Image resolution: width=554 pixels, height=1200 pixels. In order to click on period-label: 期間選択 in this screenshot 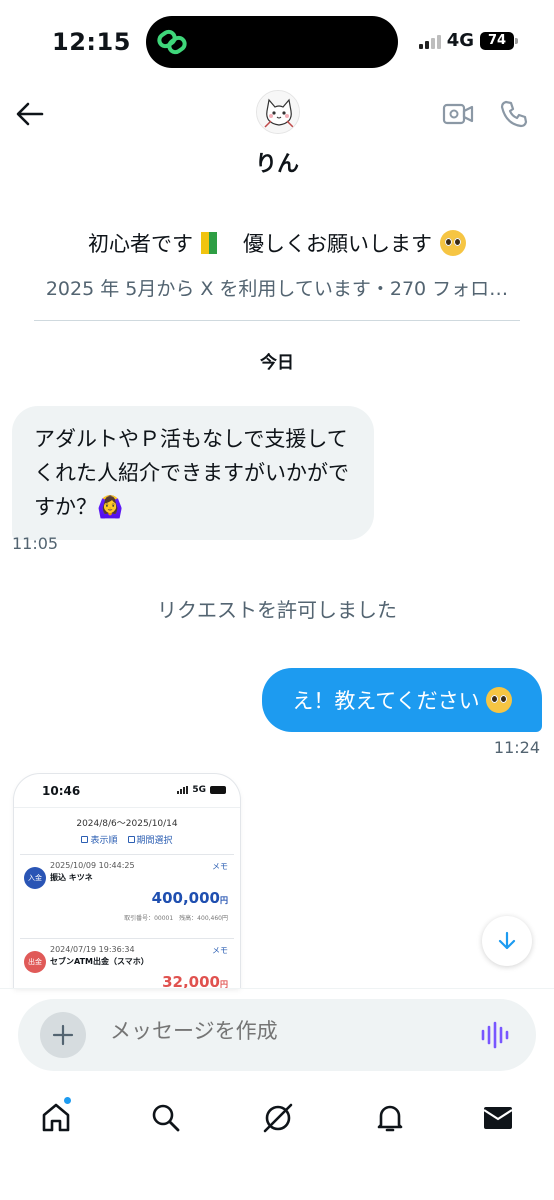, I will do `click(154, 841)`.